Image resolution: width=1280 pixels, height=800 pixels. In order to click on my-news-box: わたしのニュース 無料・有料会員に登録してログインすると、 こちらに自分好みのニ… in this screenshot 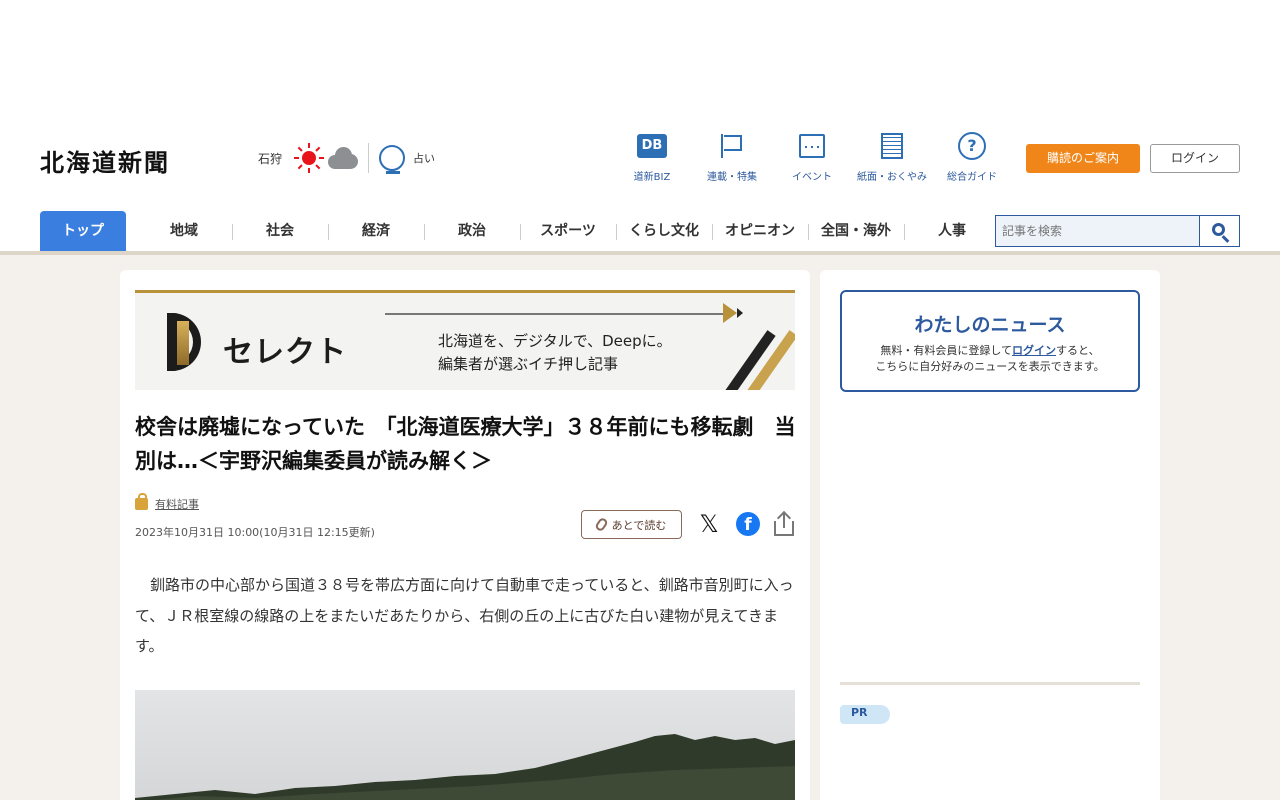, I will do `click(990, 341)`.